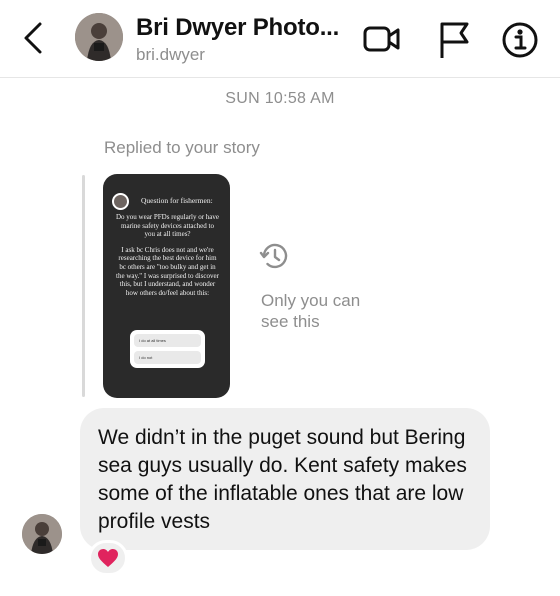 The width and height of the screenshot is (560, 596). What do you see at coordinates (167, 340) in the screenshot?
I see `poll-option: I do at all times` at bounding box center [167, 340].